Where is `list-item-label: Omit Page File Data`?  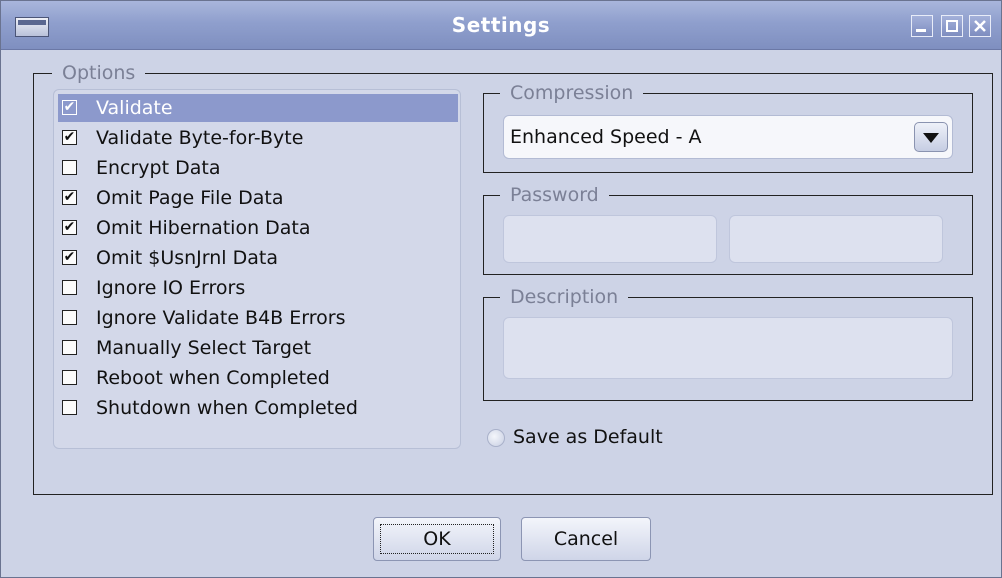 list-item-label: Omit Page File Data is located at coordinates (190, 198).